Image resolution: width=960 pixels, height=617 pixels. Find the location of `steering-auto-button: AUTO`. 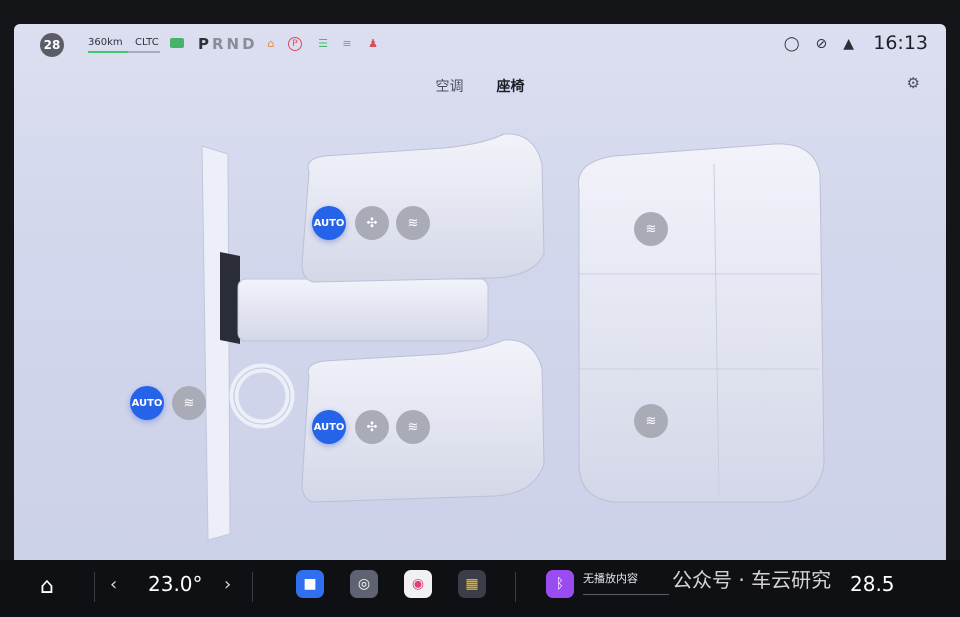

steering-auto-button: AUTO is located at coordinates (147, 403).